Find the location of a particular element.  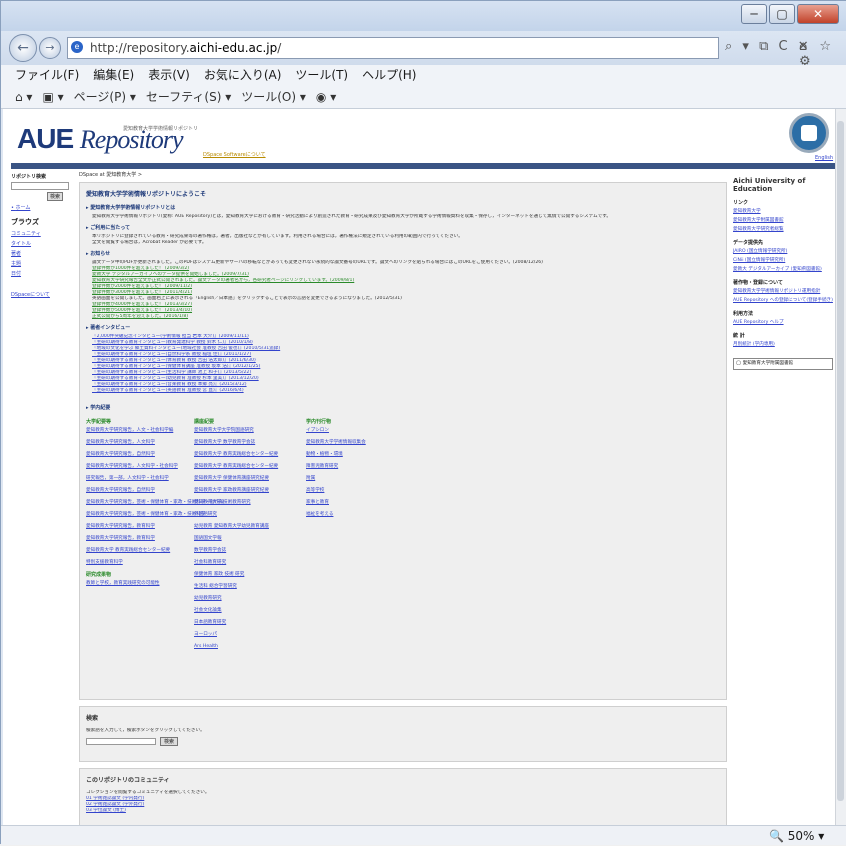

bulletin-link: ヨーロッパ is located at coordinates (244, 635).